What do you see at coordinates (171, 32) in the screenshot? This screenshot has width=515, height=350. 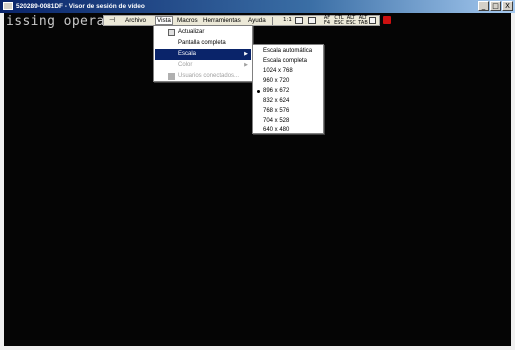 I see `refresh-icon` at bounding box center [171, 32].